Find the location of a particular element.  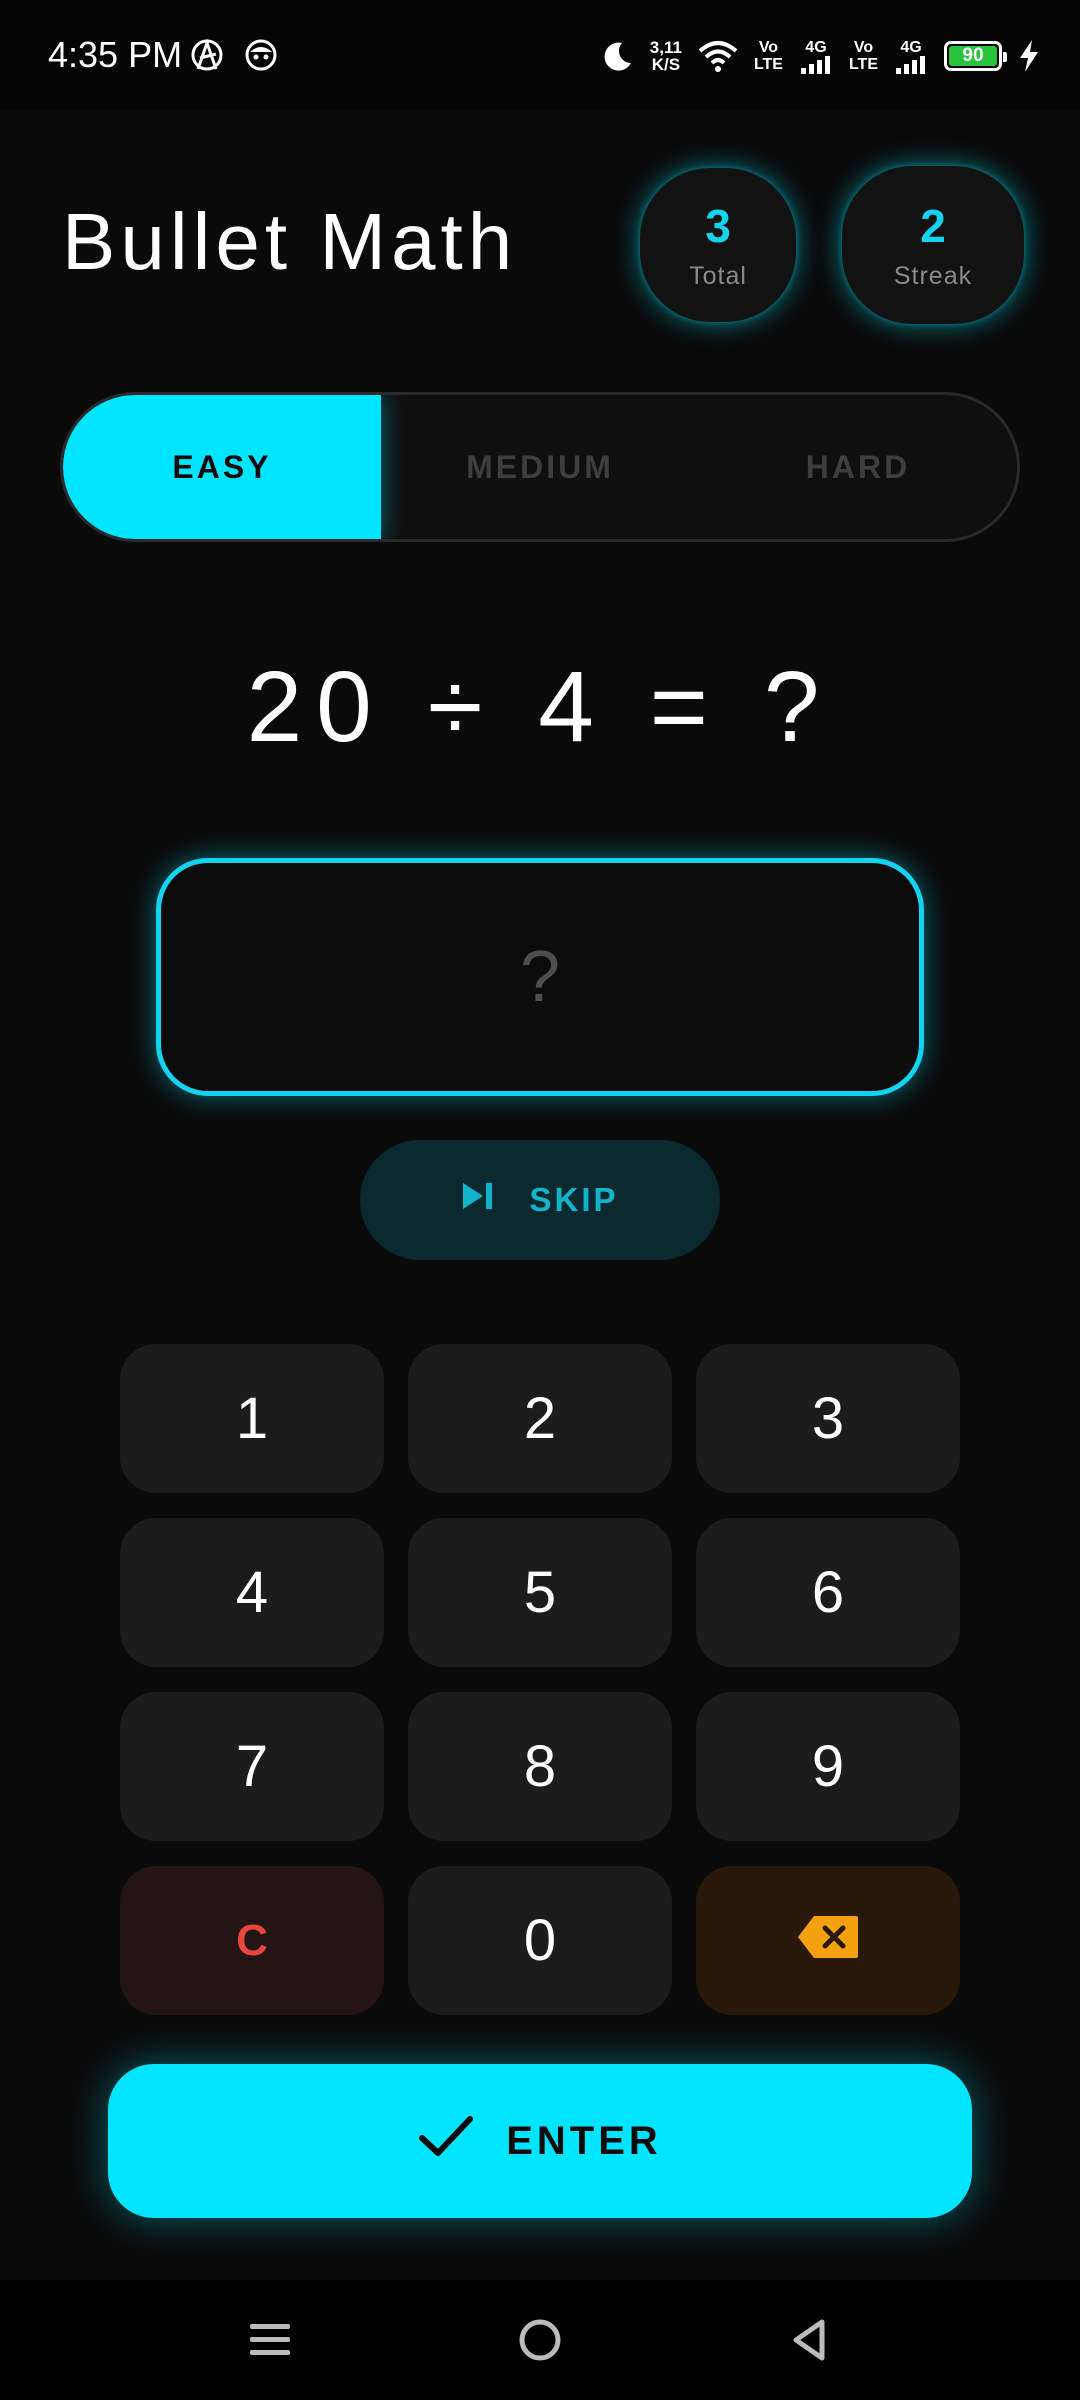

network-speed-unit: K/S is located at coordinates (666, 64).